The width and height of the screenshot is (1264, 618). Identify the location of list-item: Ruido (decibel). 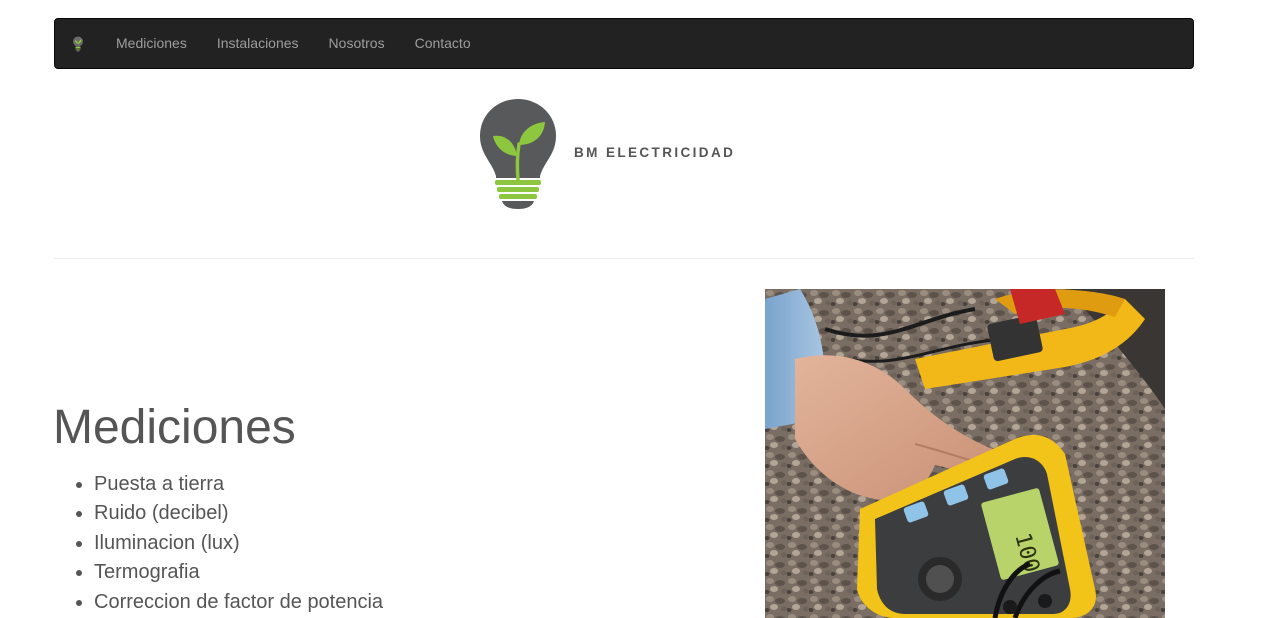
(238, 513).